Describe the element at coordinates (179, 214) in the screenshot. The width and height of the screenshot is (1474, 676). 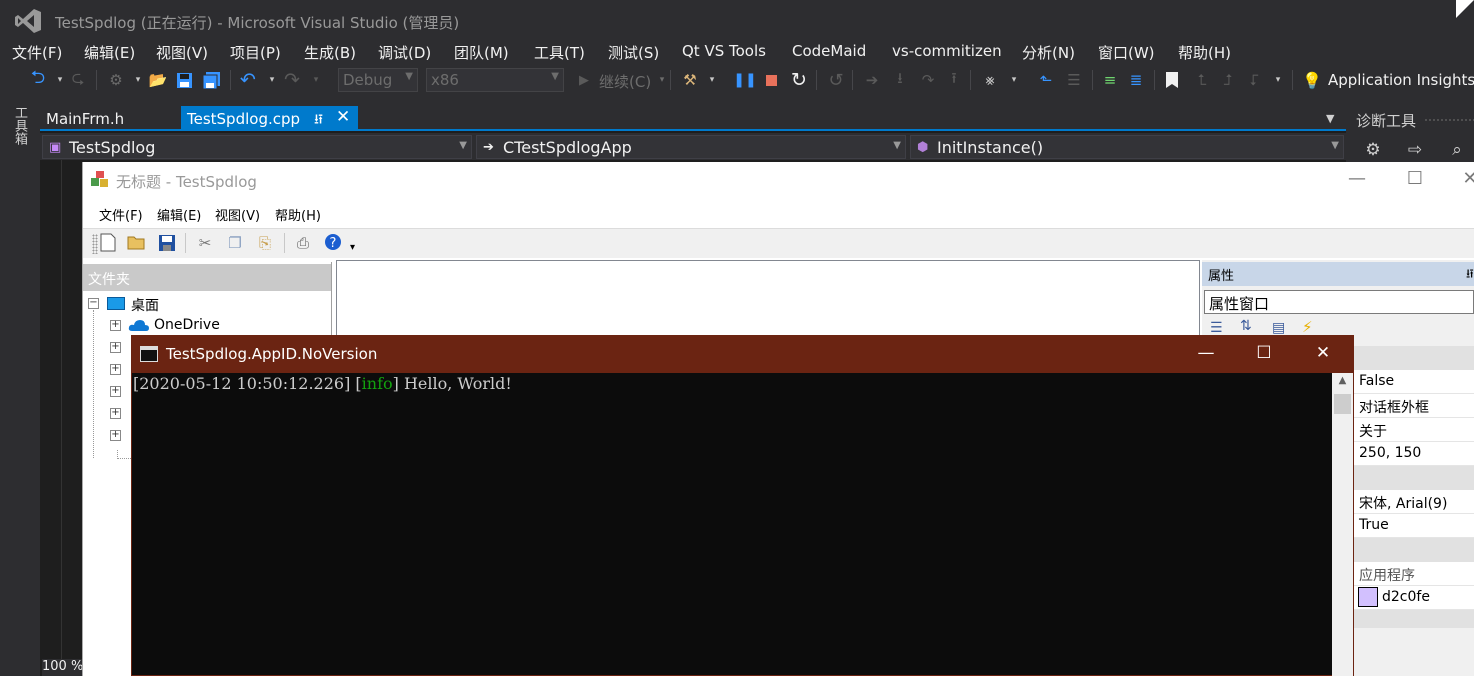
I see `mfc-menu-edit: 编辑(E)` at that location.